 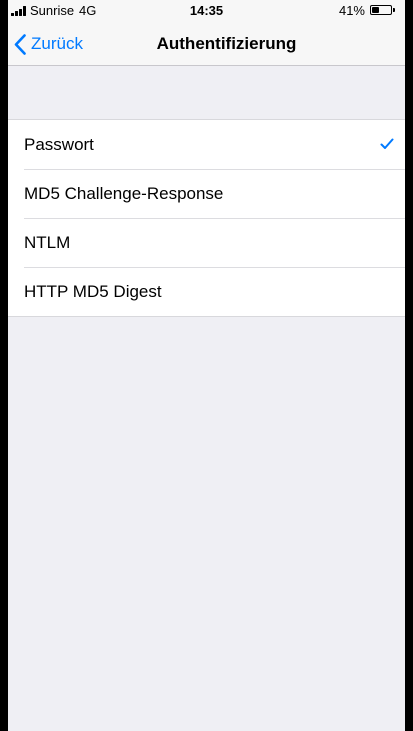 I want to click on option-passwort: Passwort, so click(x=206, y=144).